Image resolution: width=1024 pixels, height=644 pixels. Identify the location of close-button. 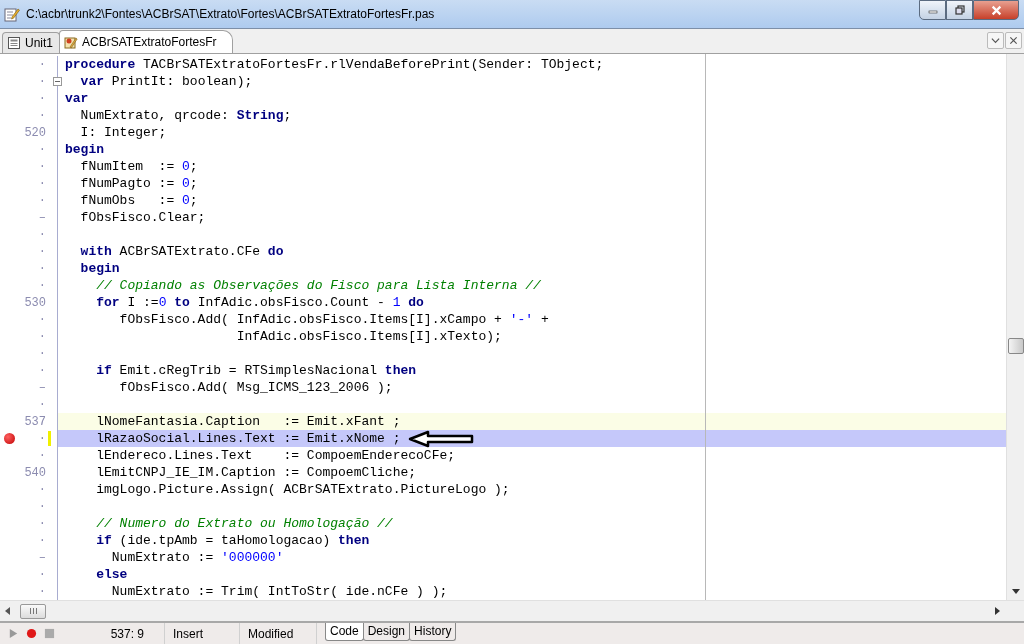
(996, 10).